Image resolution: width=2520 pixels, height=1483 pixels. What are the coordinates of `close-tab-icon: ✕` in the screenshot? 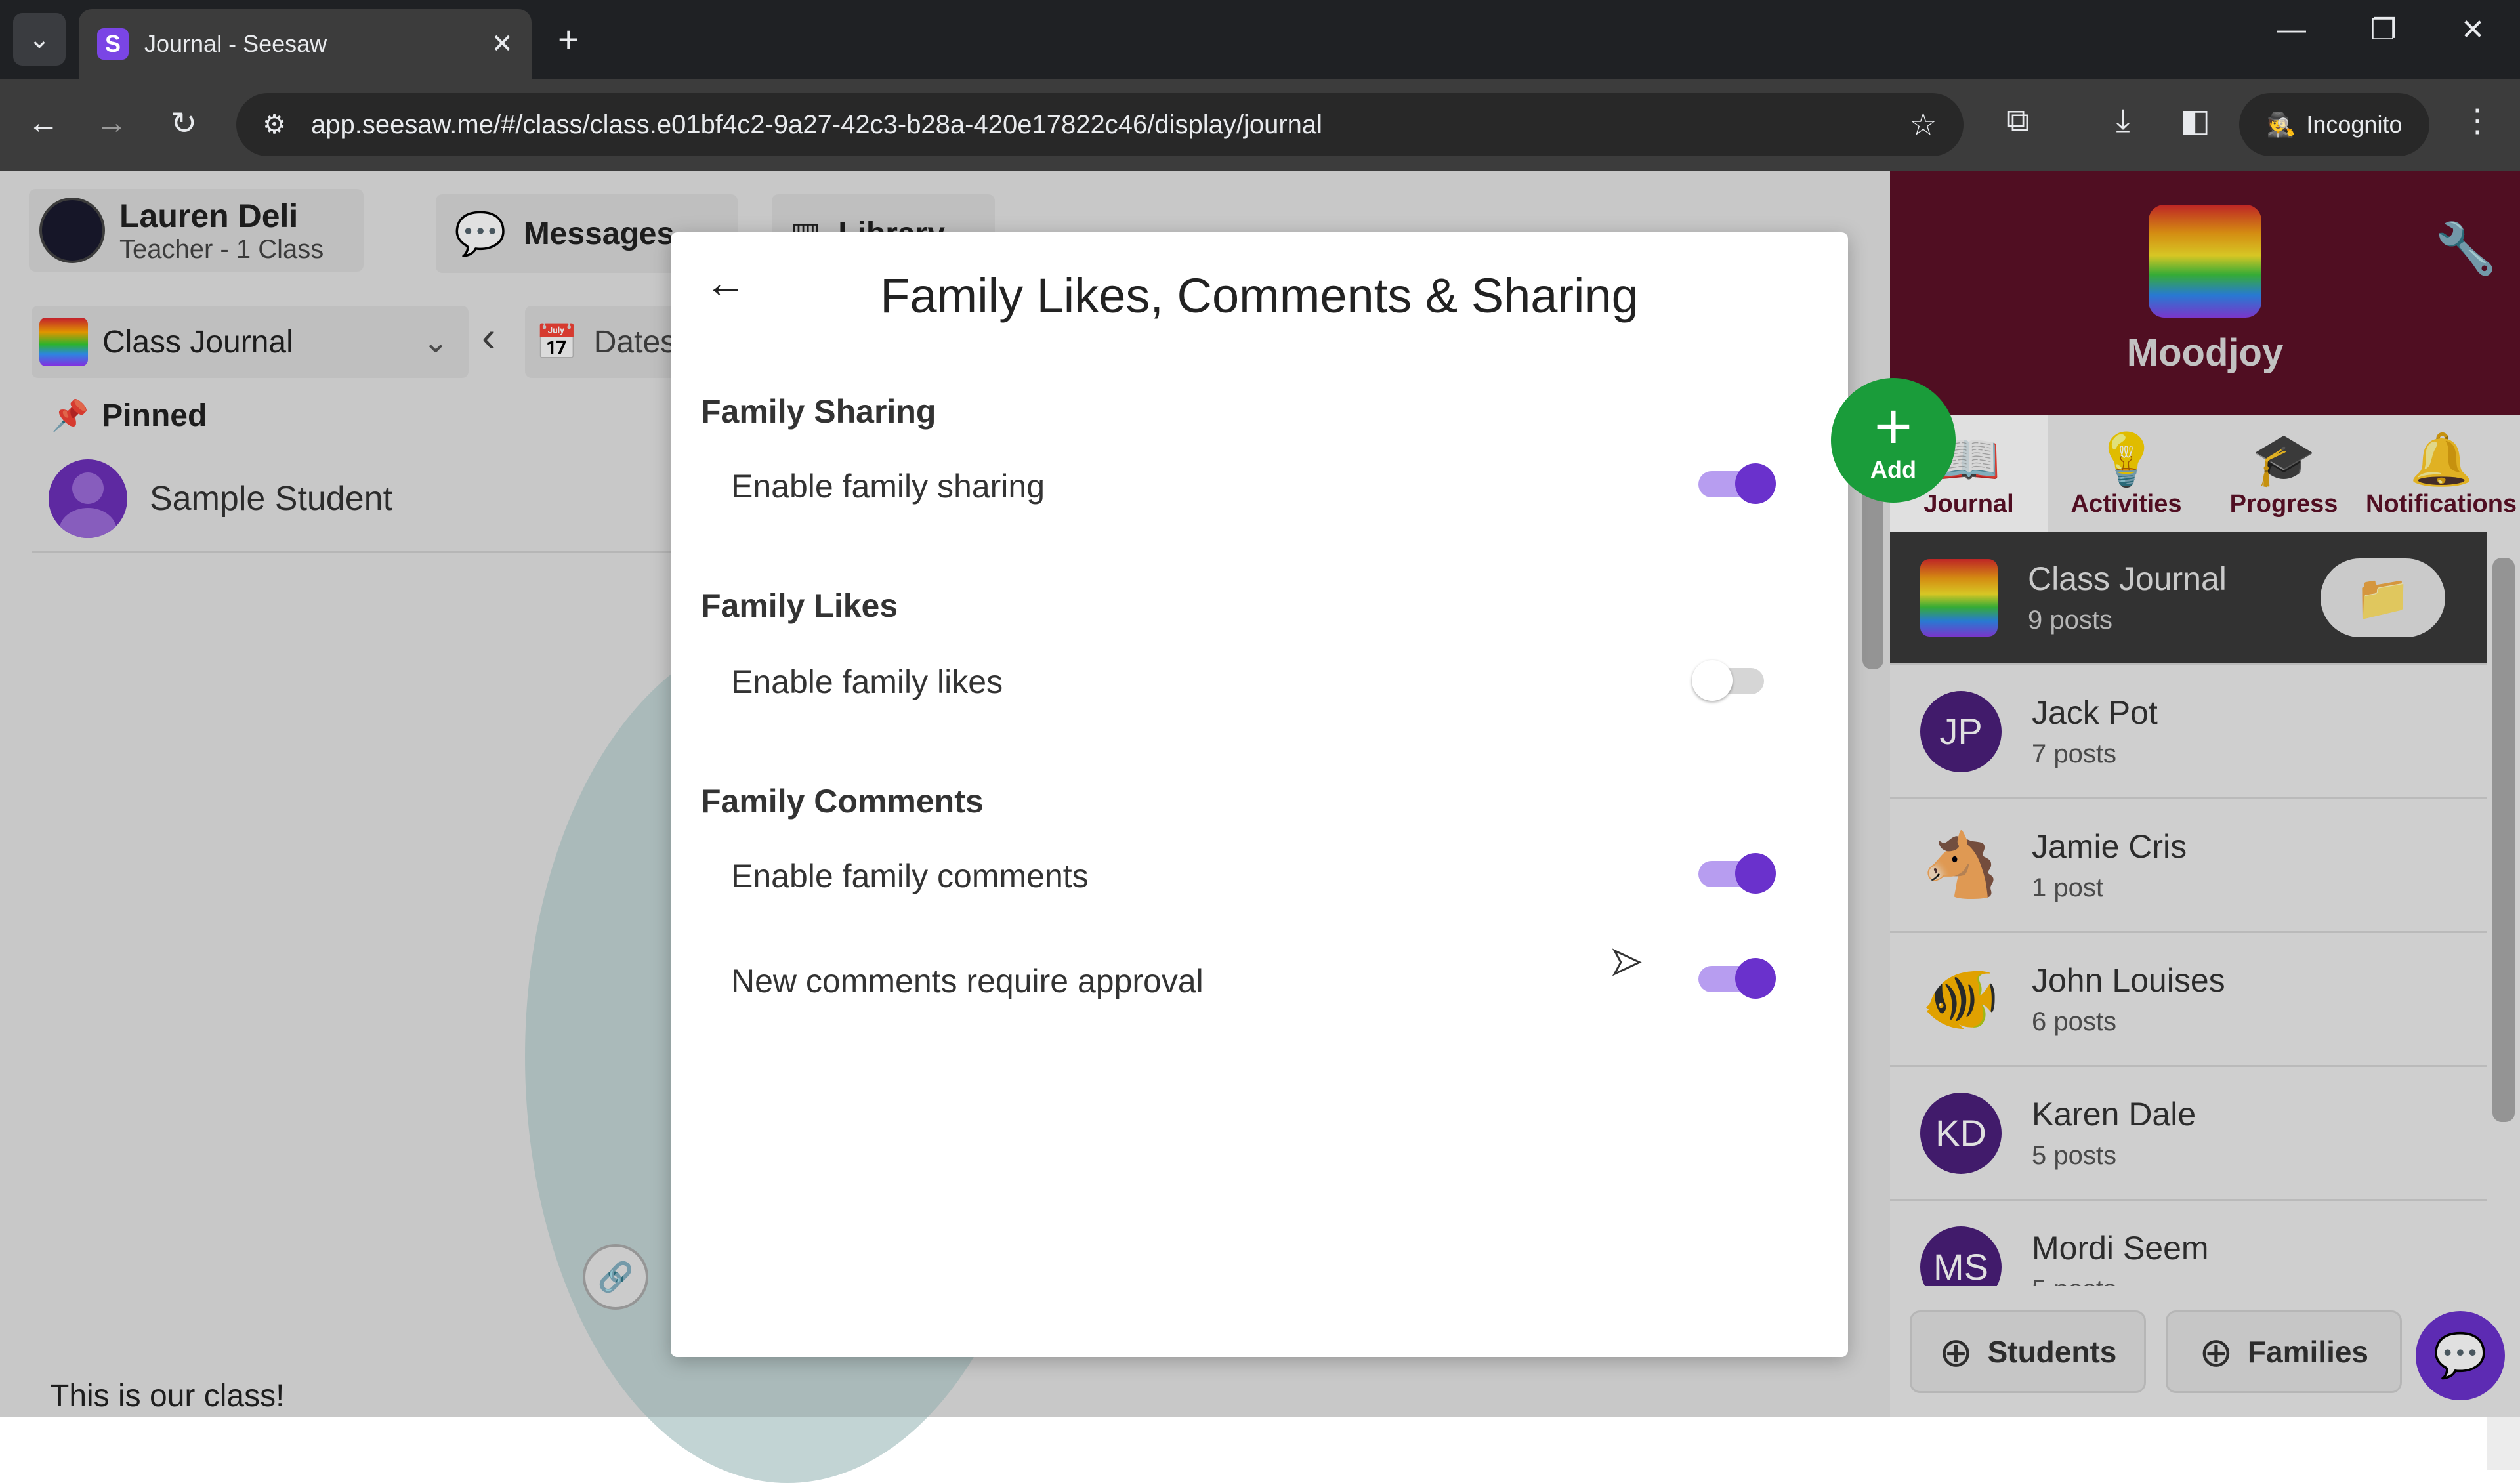 It's located at (502, 44).